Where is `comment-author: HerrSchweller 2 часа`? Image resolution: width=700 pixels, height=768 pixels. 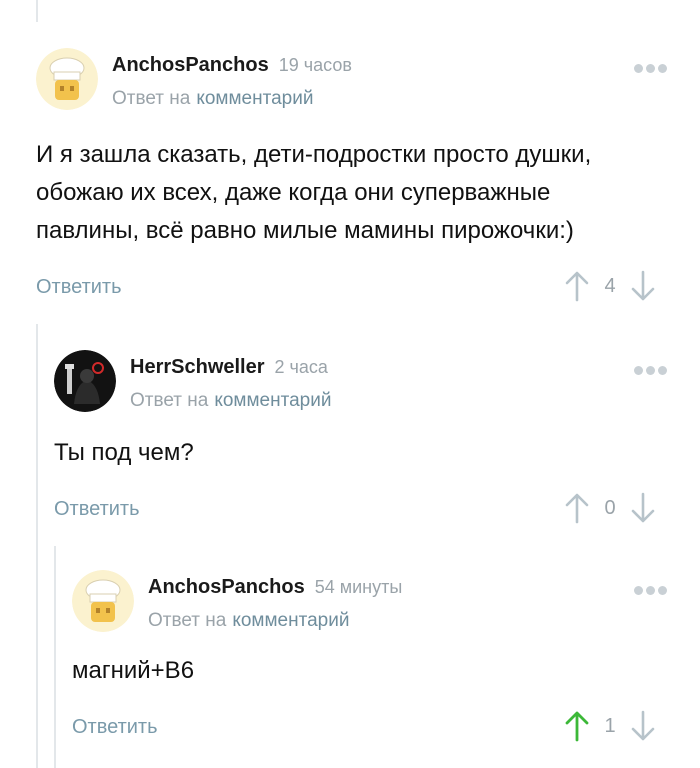 comment-author: HerrSchweller 2 часа is located at coordinates (229, 367).